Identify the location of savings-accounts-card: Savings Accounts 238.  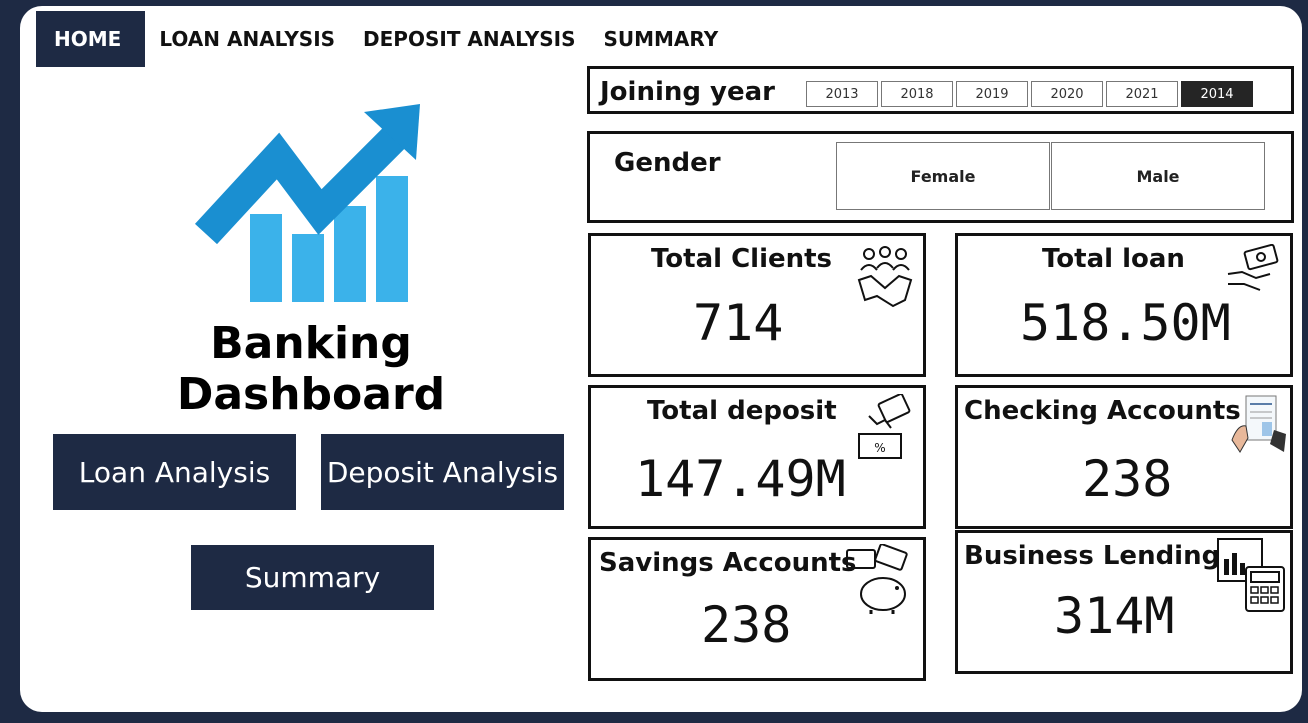
(757, 609).